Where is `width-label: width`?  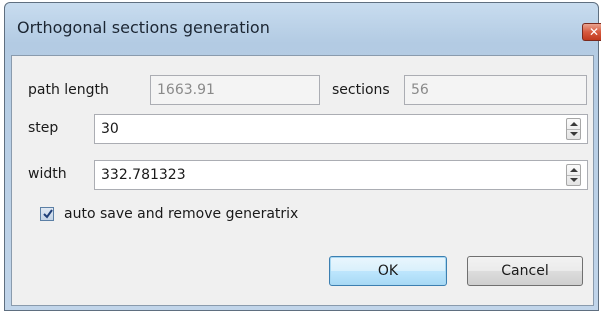
width-label: width is located at coordinates (47, 174).